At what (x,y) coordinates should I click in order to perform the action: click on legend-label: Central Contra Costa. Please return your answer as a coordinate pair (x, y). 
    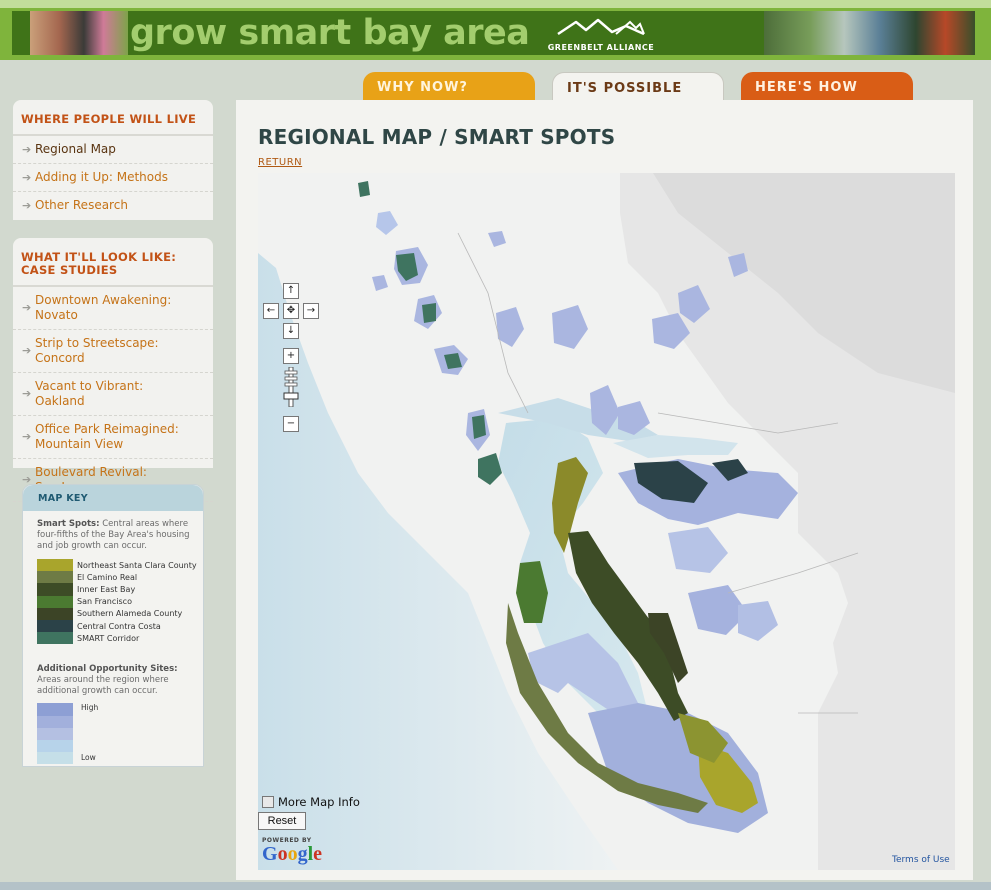
    Looking at the image, I should click on (119, 626).